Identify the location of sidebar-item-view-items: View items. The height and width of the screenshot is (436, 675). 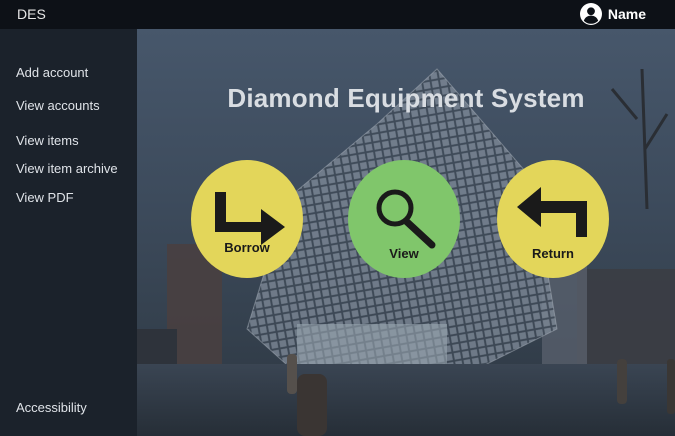
(47, 140).